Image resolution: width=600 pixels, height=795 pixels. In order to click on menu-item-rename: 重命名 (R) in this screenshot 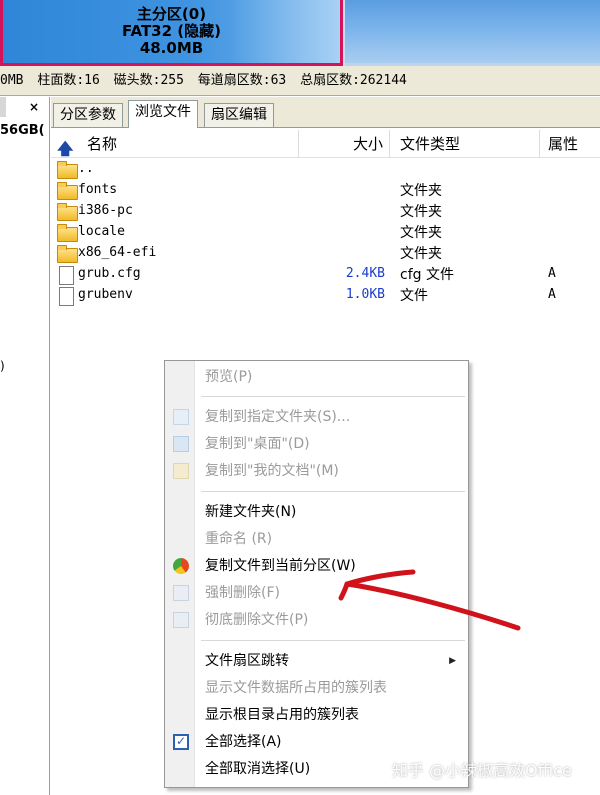, I will do `click(316, 539)`.